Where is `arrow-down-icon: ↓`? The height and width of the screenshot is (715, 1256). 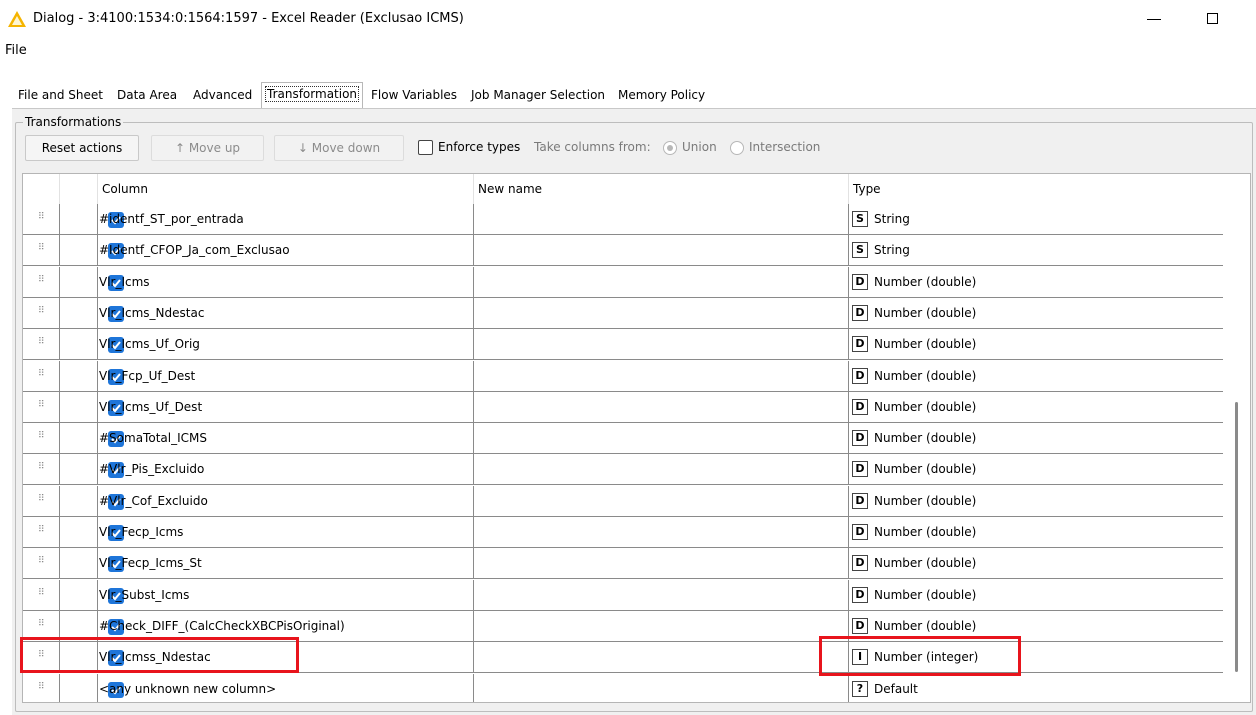 arrow-down-icon: ↓ is located at coordinates (302, 148).